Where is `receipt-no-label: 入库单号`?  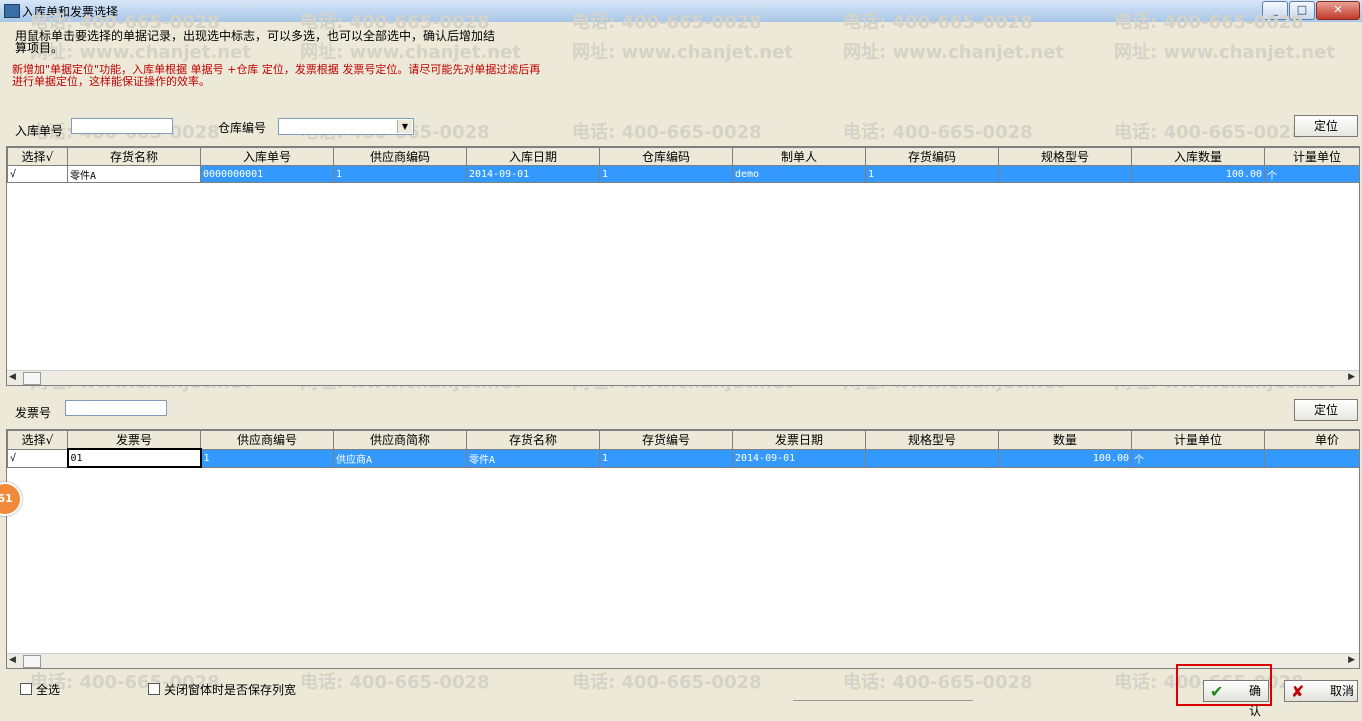
receipt-no-label: 入库单号 is located at coordinates (39, 131).